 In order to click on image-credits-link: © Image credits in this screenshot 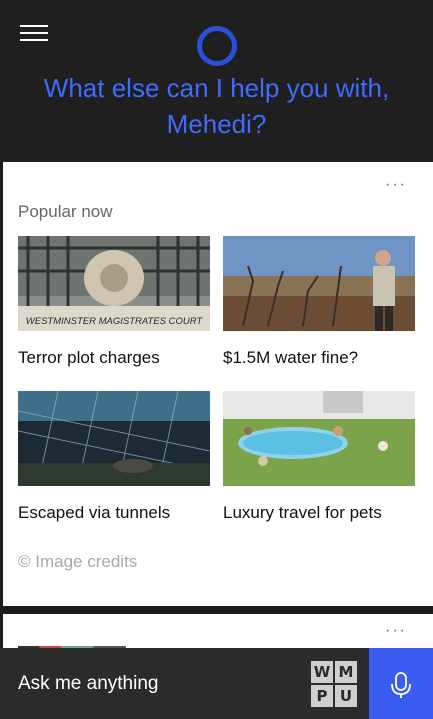, I will do `click(77, 562)`.